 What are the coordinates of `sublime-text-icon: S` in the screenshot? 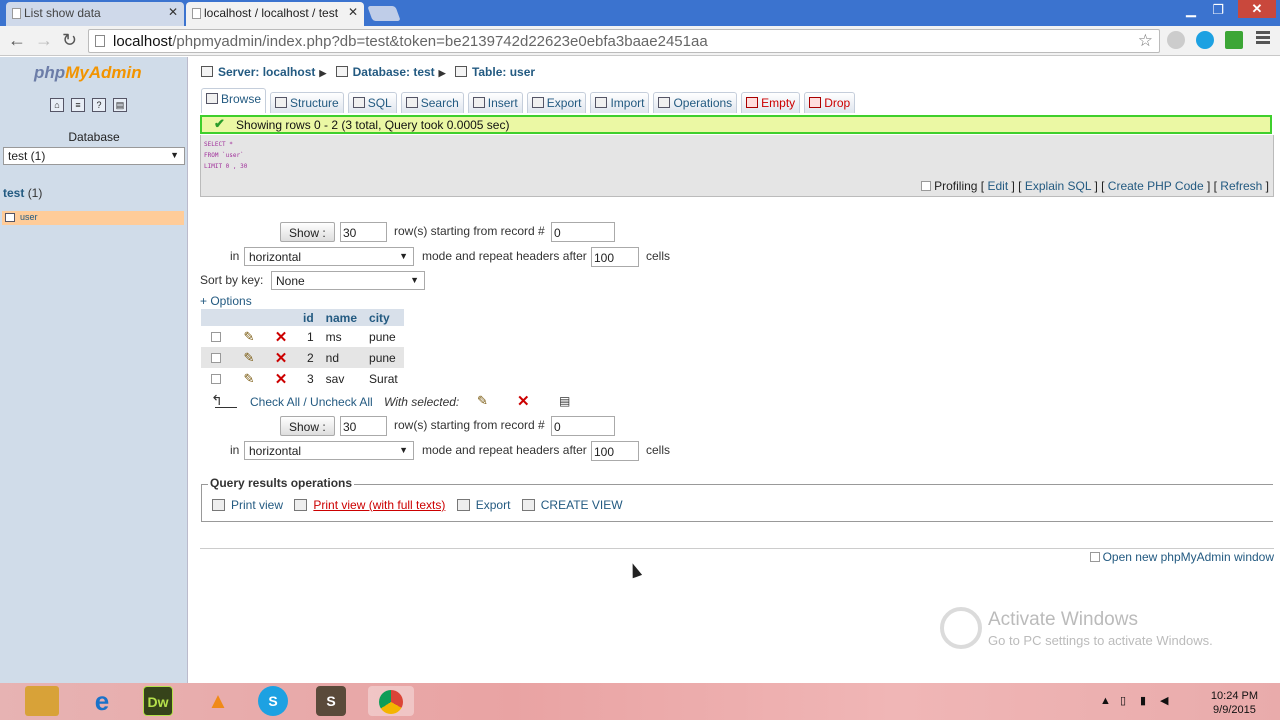 It's located at (331, 701).